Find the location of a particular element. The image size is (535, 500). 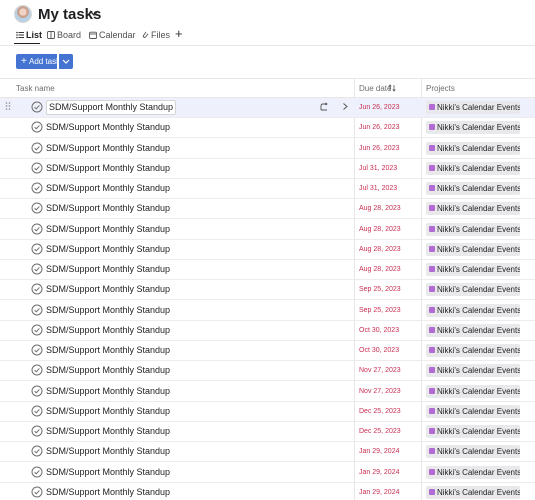

column-header-due-date: Due date is located at coordinates (375, 88).